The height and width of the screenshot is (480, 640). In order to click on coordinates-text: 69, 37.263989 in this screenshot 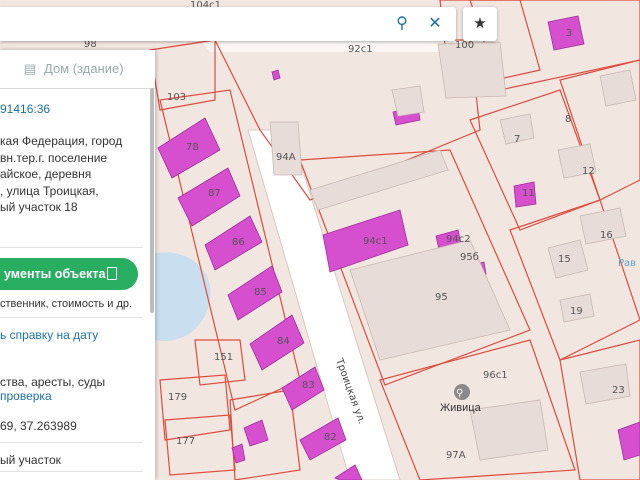, I will do `click(38, 426)`.